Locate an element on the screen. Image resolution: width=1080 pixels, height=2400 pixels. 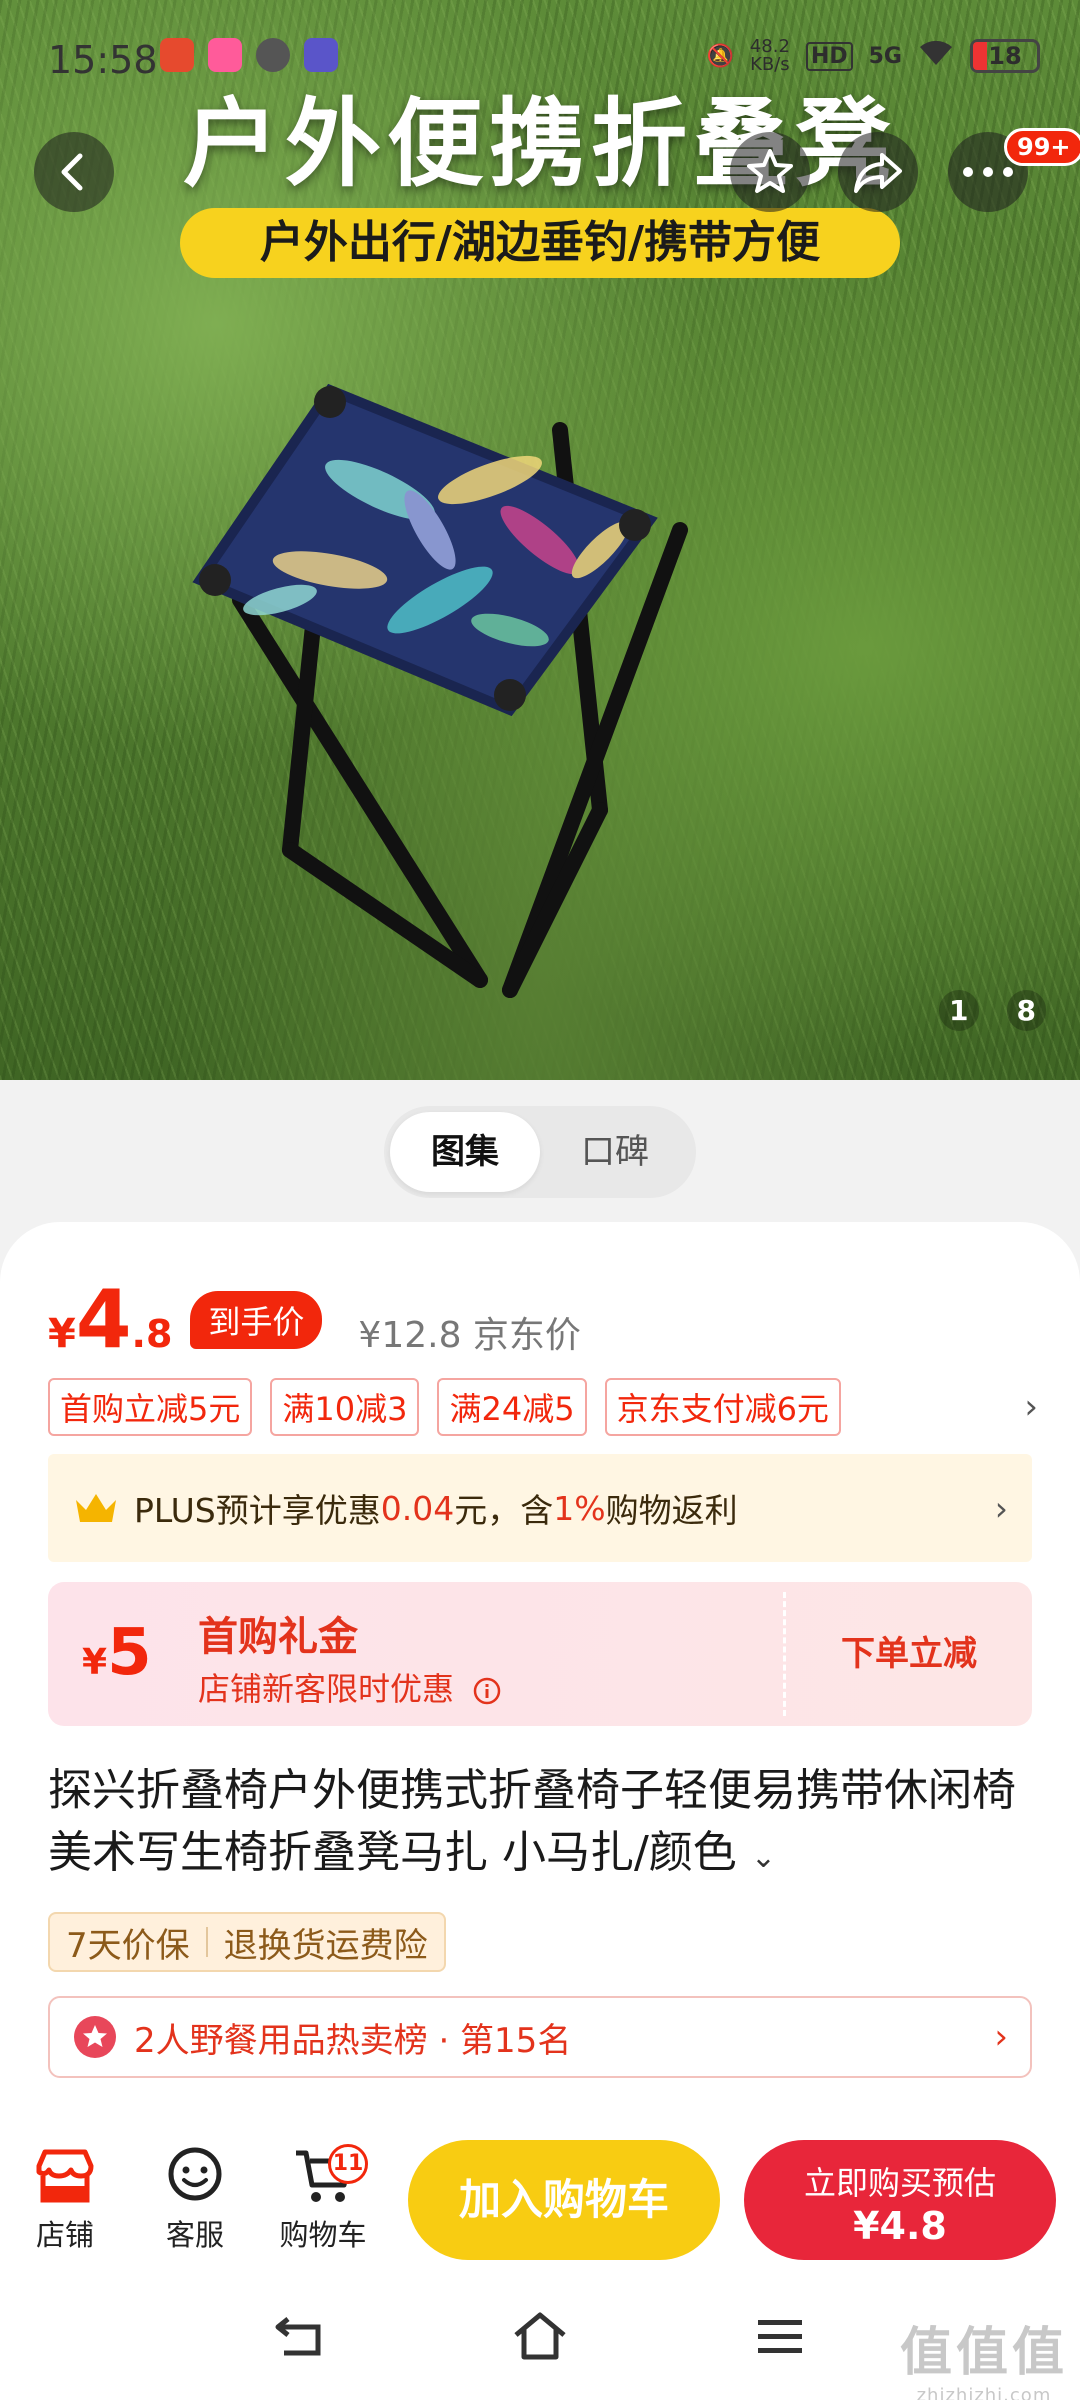
status-right: 🔕 48.2 KB/s HD 5G 18 is located at coordinates (873, 56).